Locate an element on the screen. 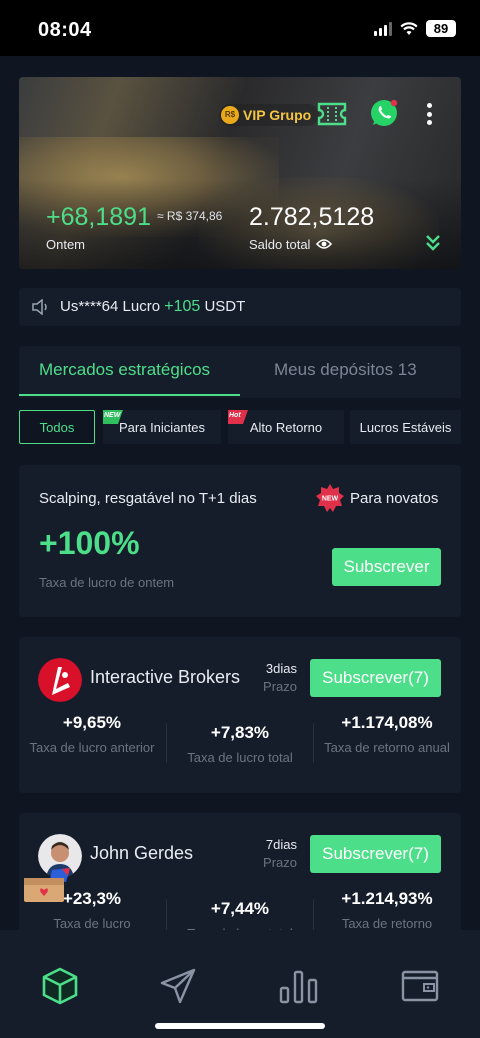 Image resolution: width=480 pixels, height=1038 pixels. signal-icon is located at coordinates (383, 28).